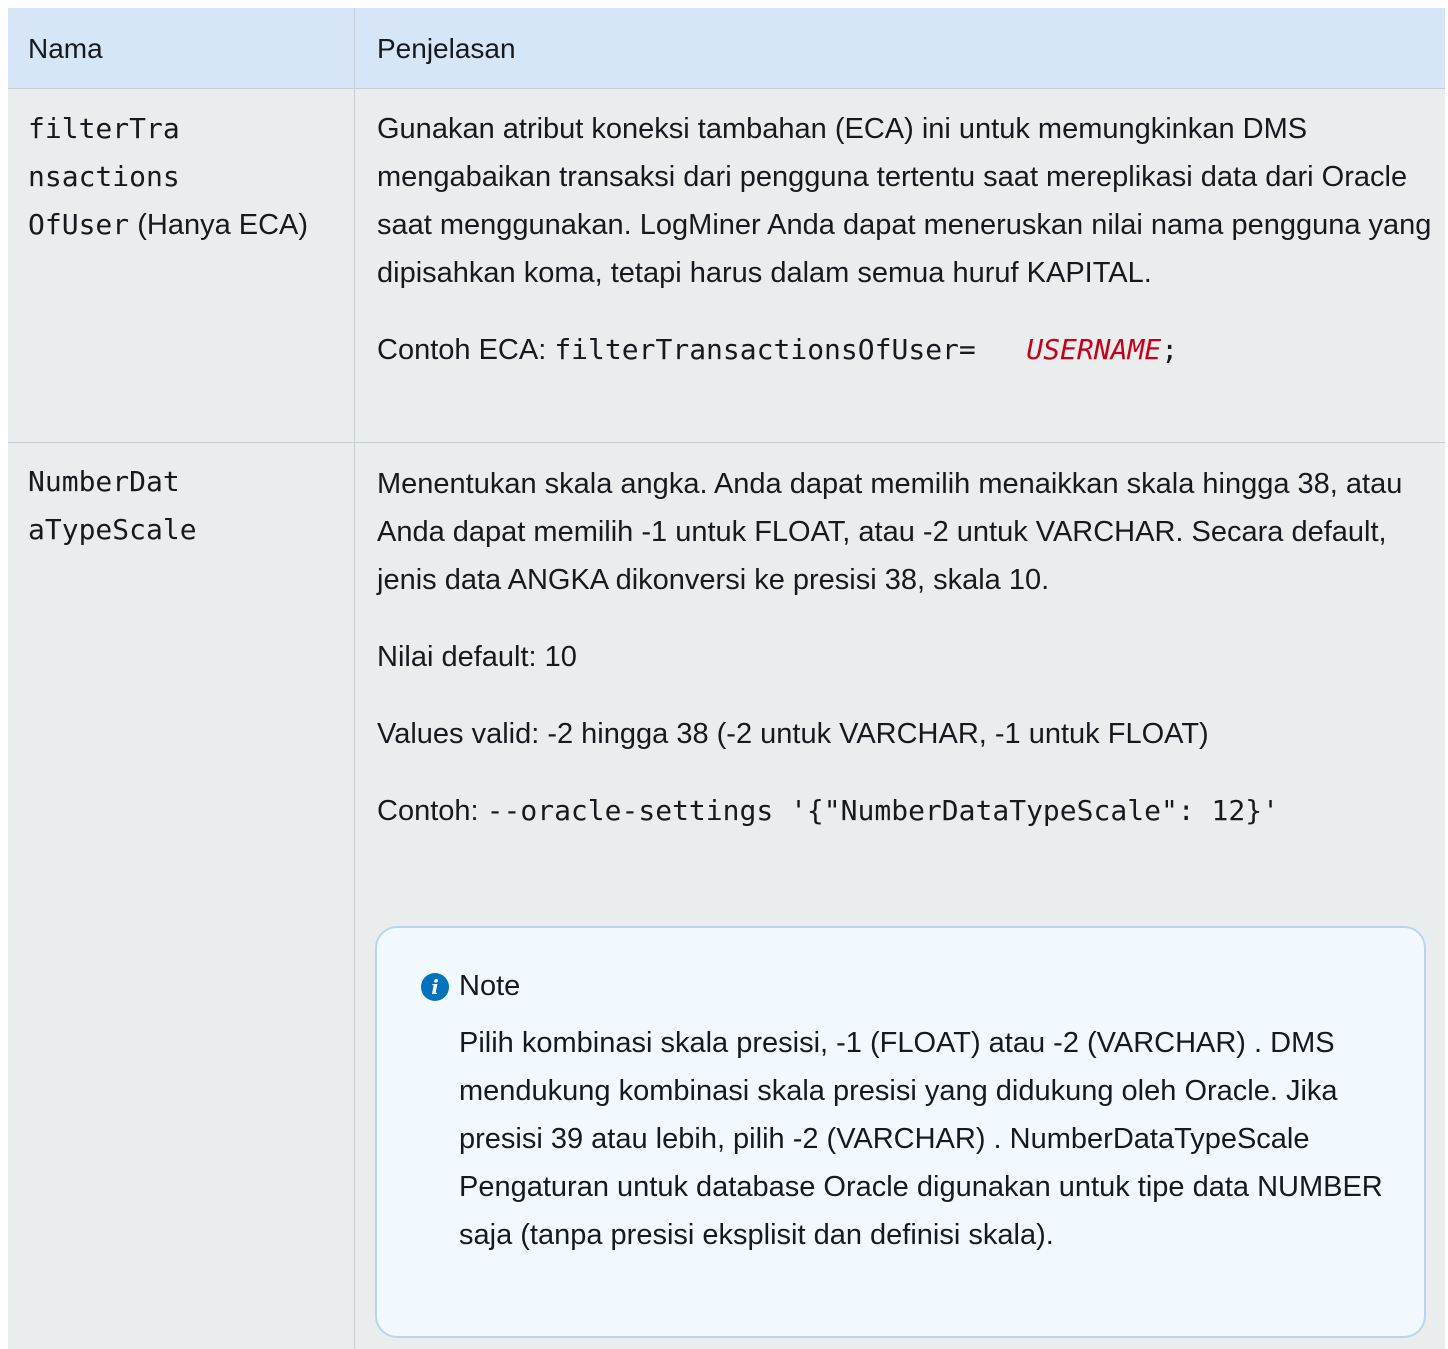 This screenshot has width=1448, height=1349. I want to click on info-icon: i, so click(435, 987).